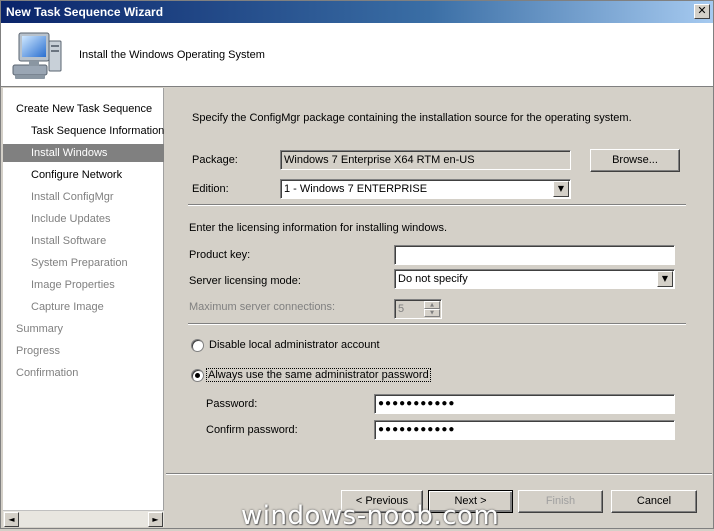 The width and height of the screenshot is (714, 531). I want to click on server-licensing-mode-dropdown-arrow: ▼, so click(665, 279).